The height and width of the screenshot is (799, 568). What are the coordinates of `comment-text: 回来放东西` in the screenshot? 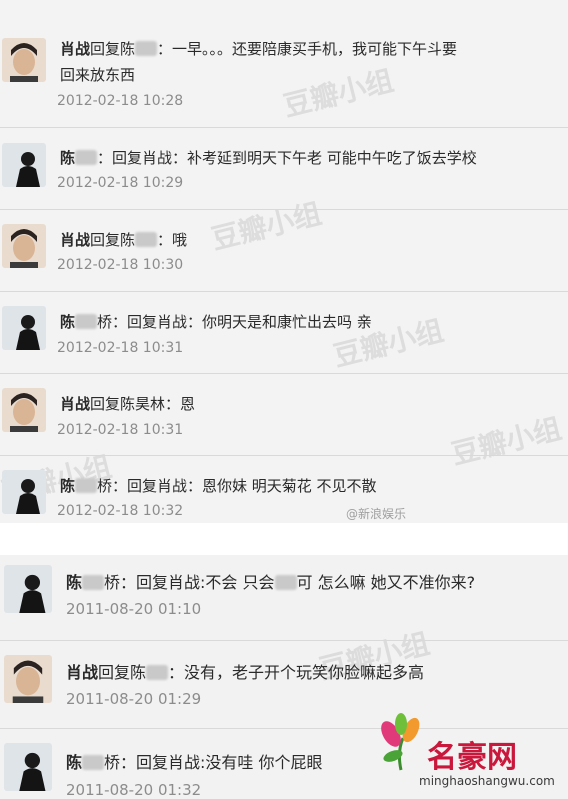 It's located at (98, 75).